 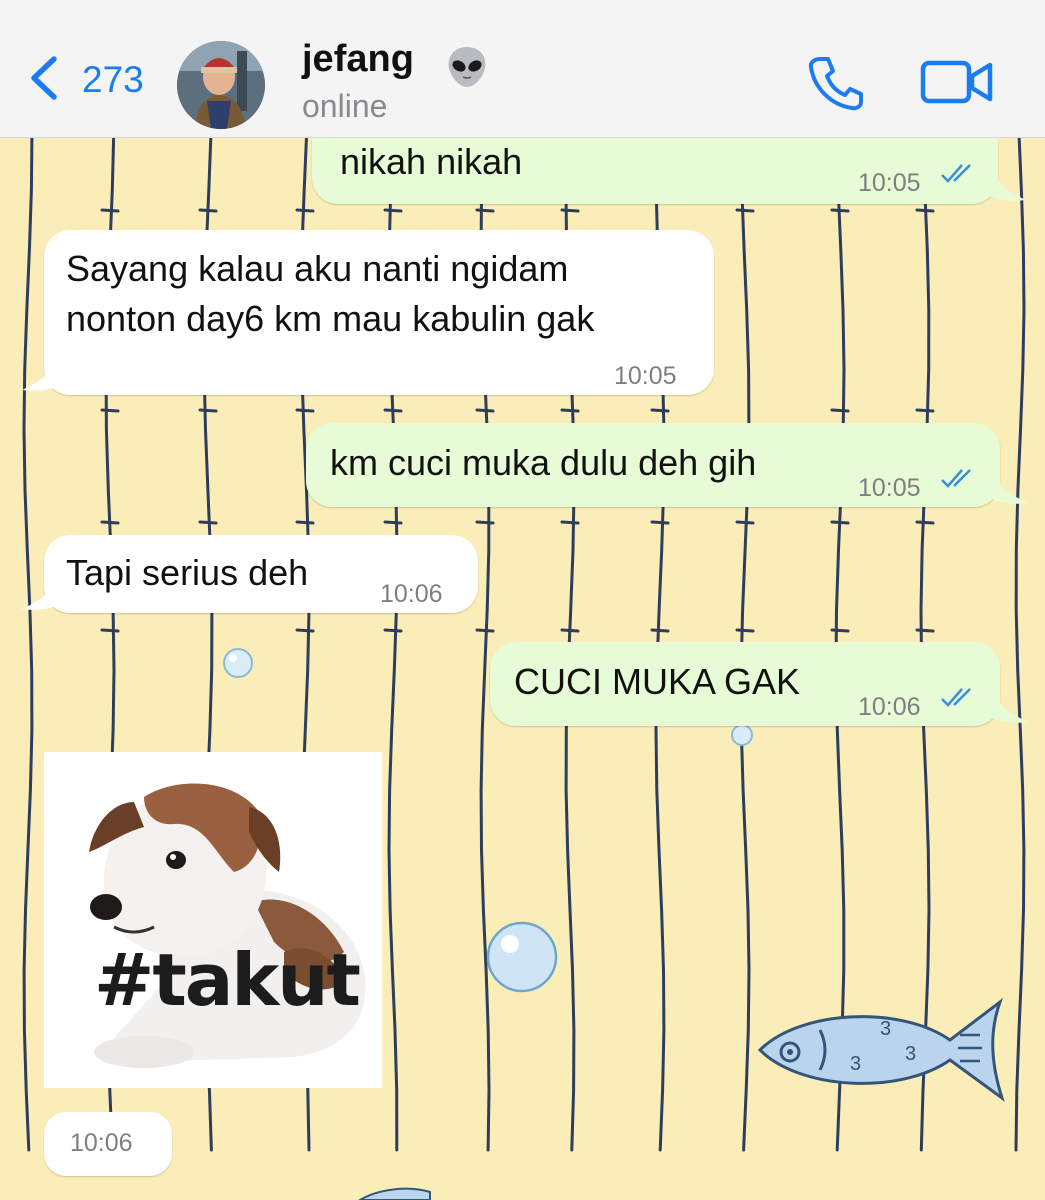 What do you see at coordinates (113, 79) in the screenshot?
I see `unread-count: 273` at bounding box center [113, 79].